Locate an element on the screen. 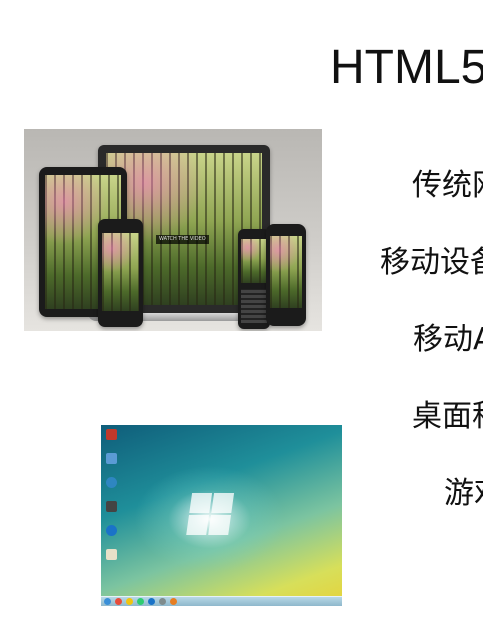 This screenshot has height=639, width=483. taskbar is located at coordinates (221, 601).